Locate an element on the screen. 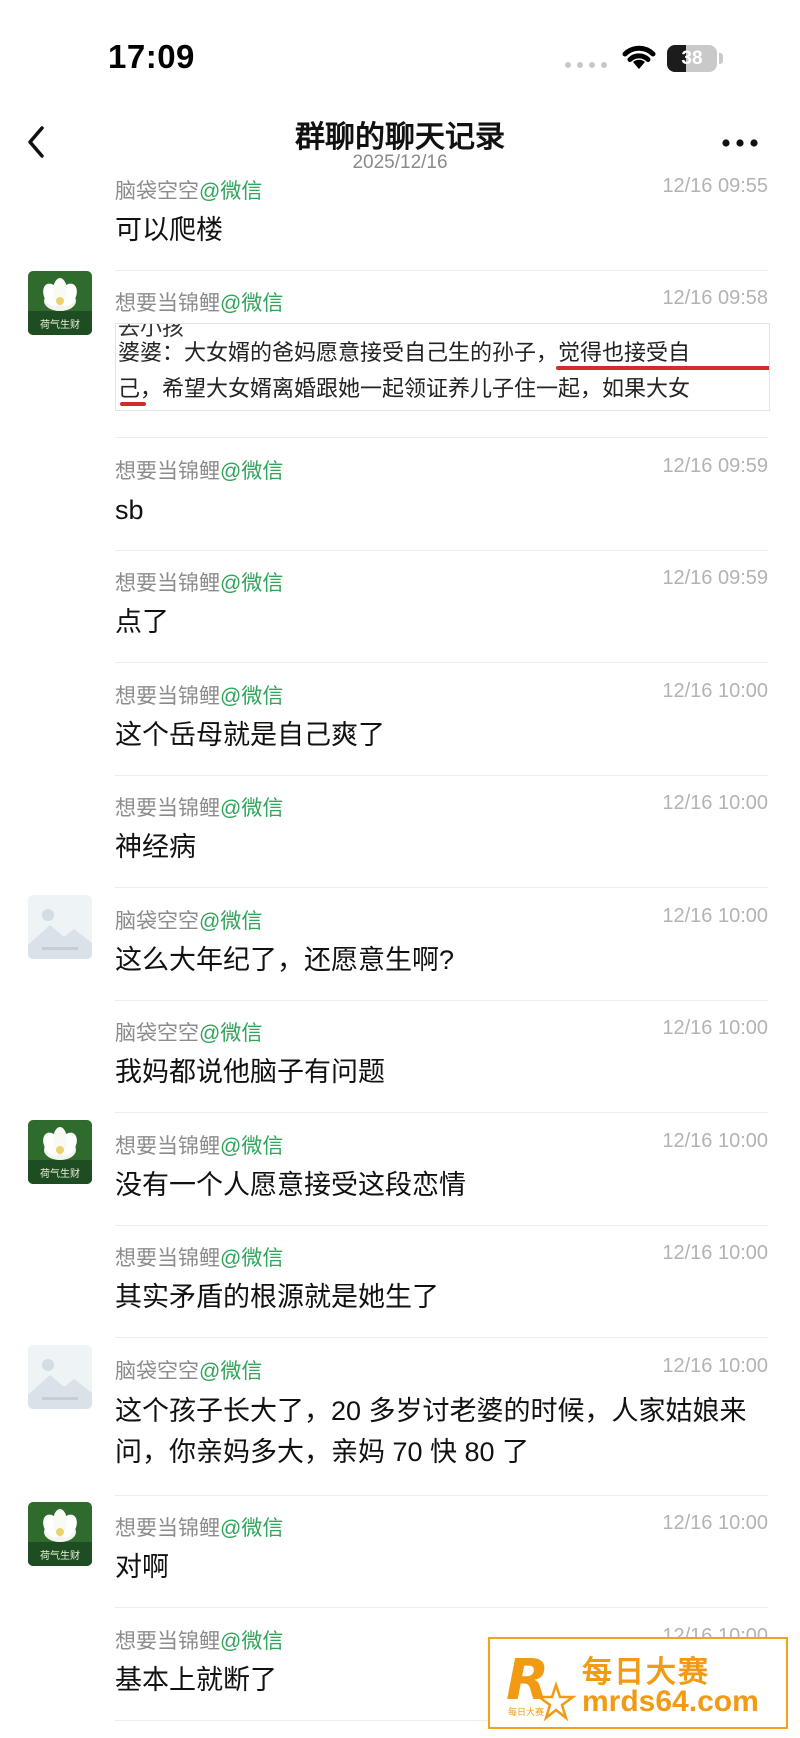  message-text: 可以爬楼 is located at coordinates (169, 230).